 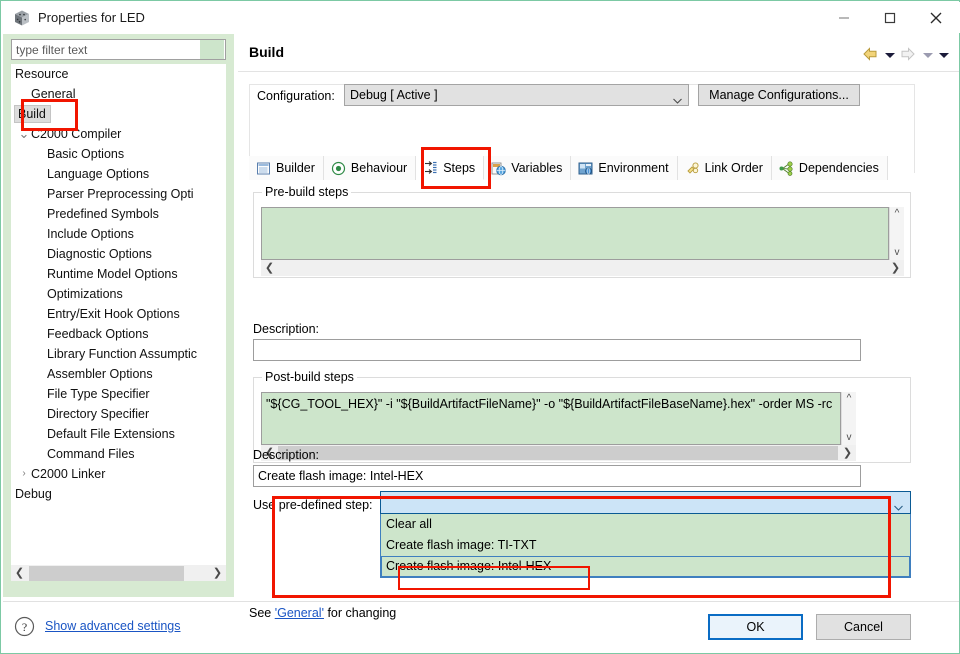 What do you see at coordinates (338, 168) in the screenshot?
I see `behaviour-icon` at bounding box center [338, 168].